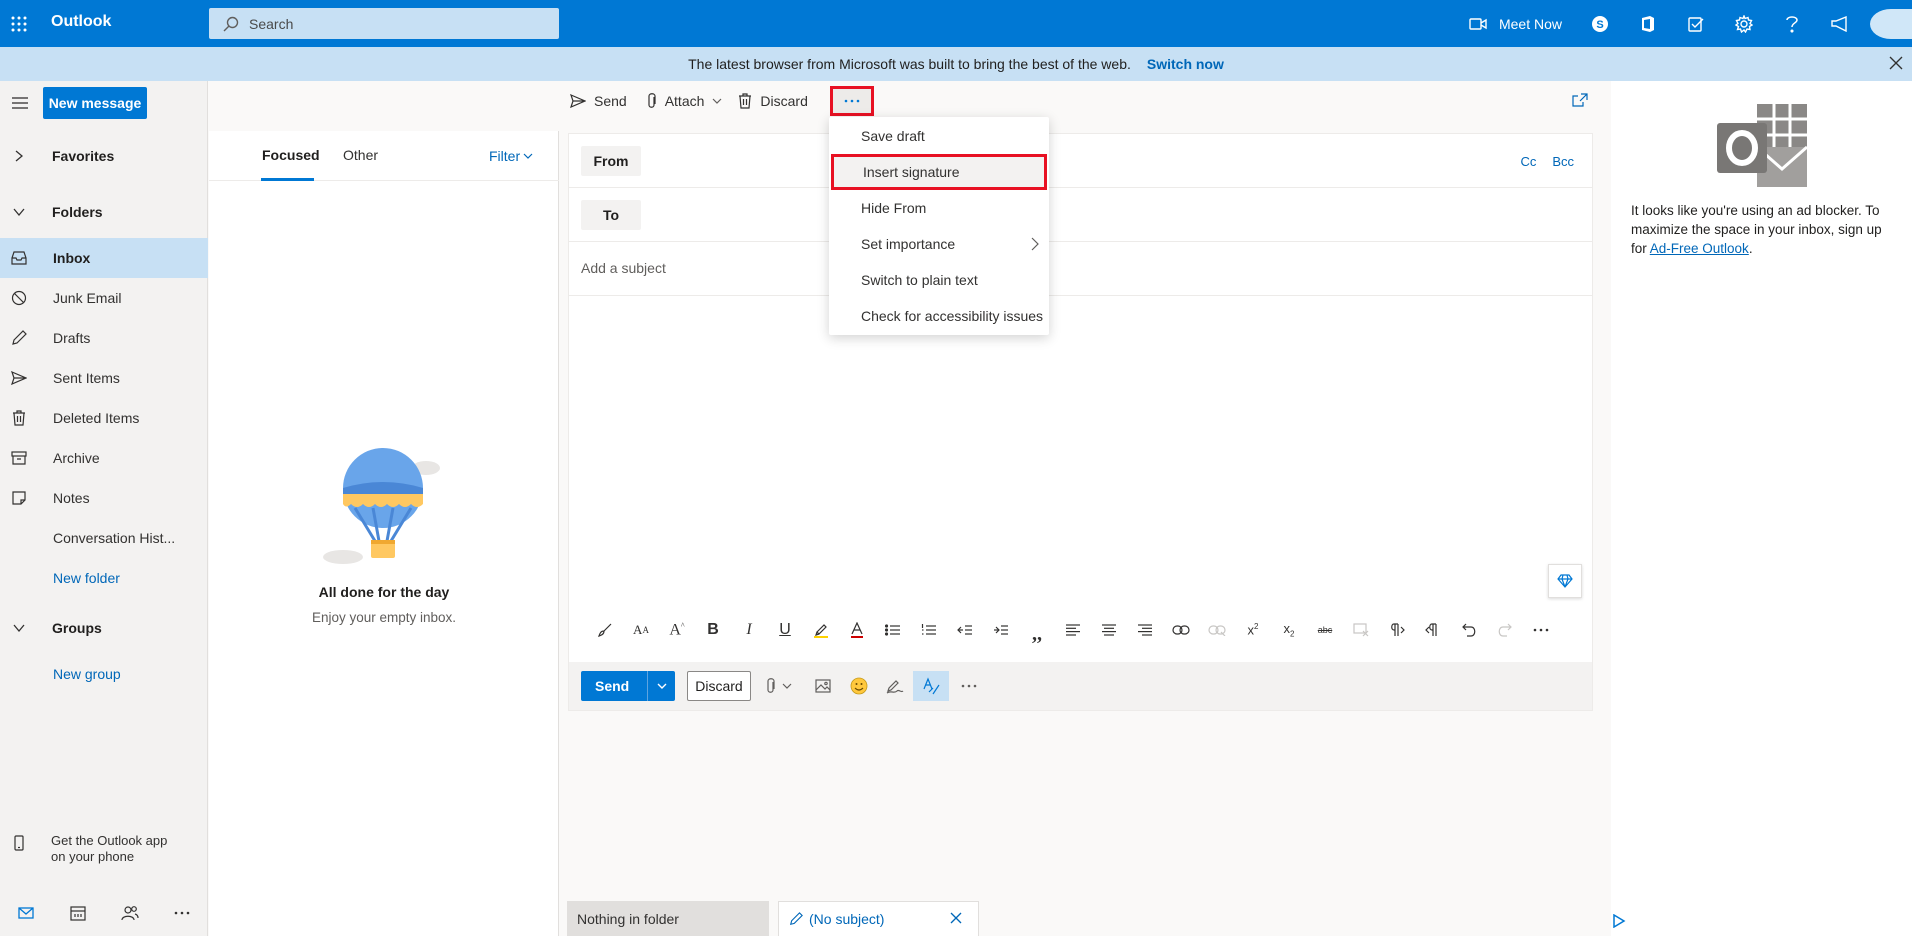  I want to click on sidebar-item-junk: Junk Email, so click(104, 298).